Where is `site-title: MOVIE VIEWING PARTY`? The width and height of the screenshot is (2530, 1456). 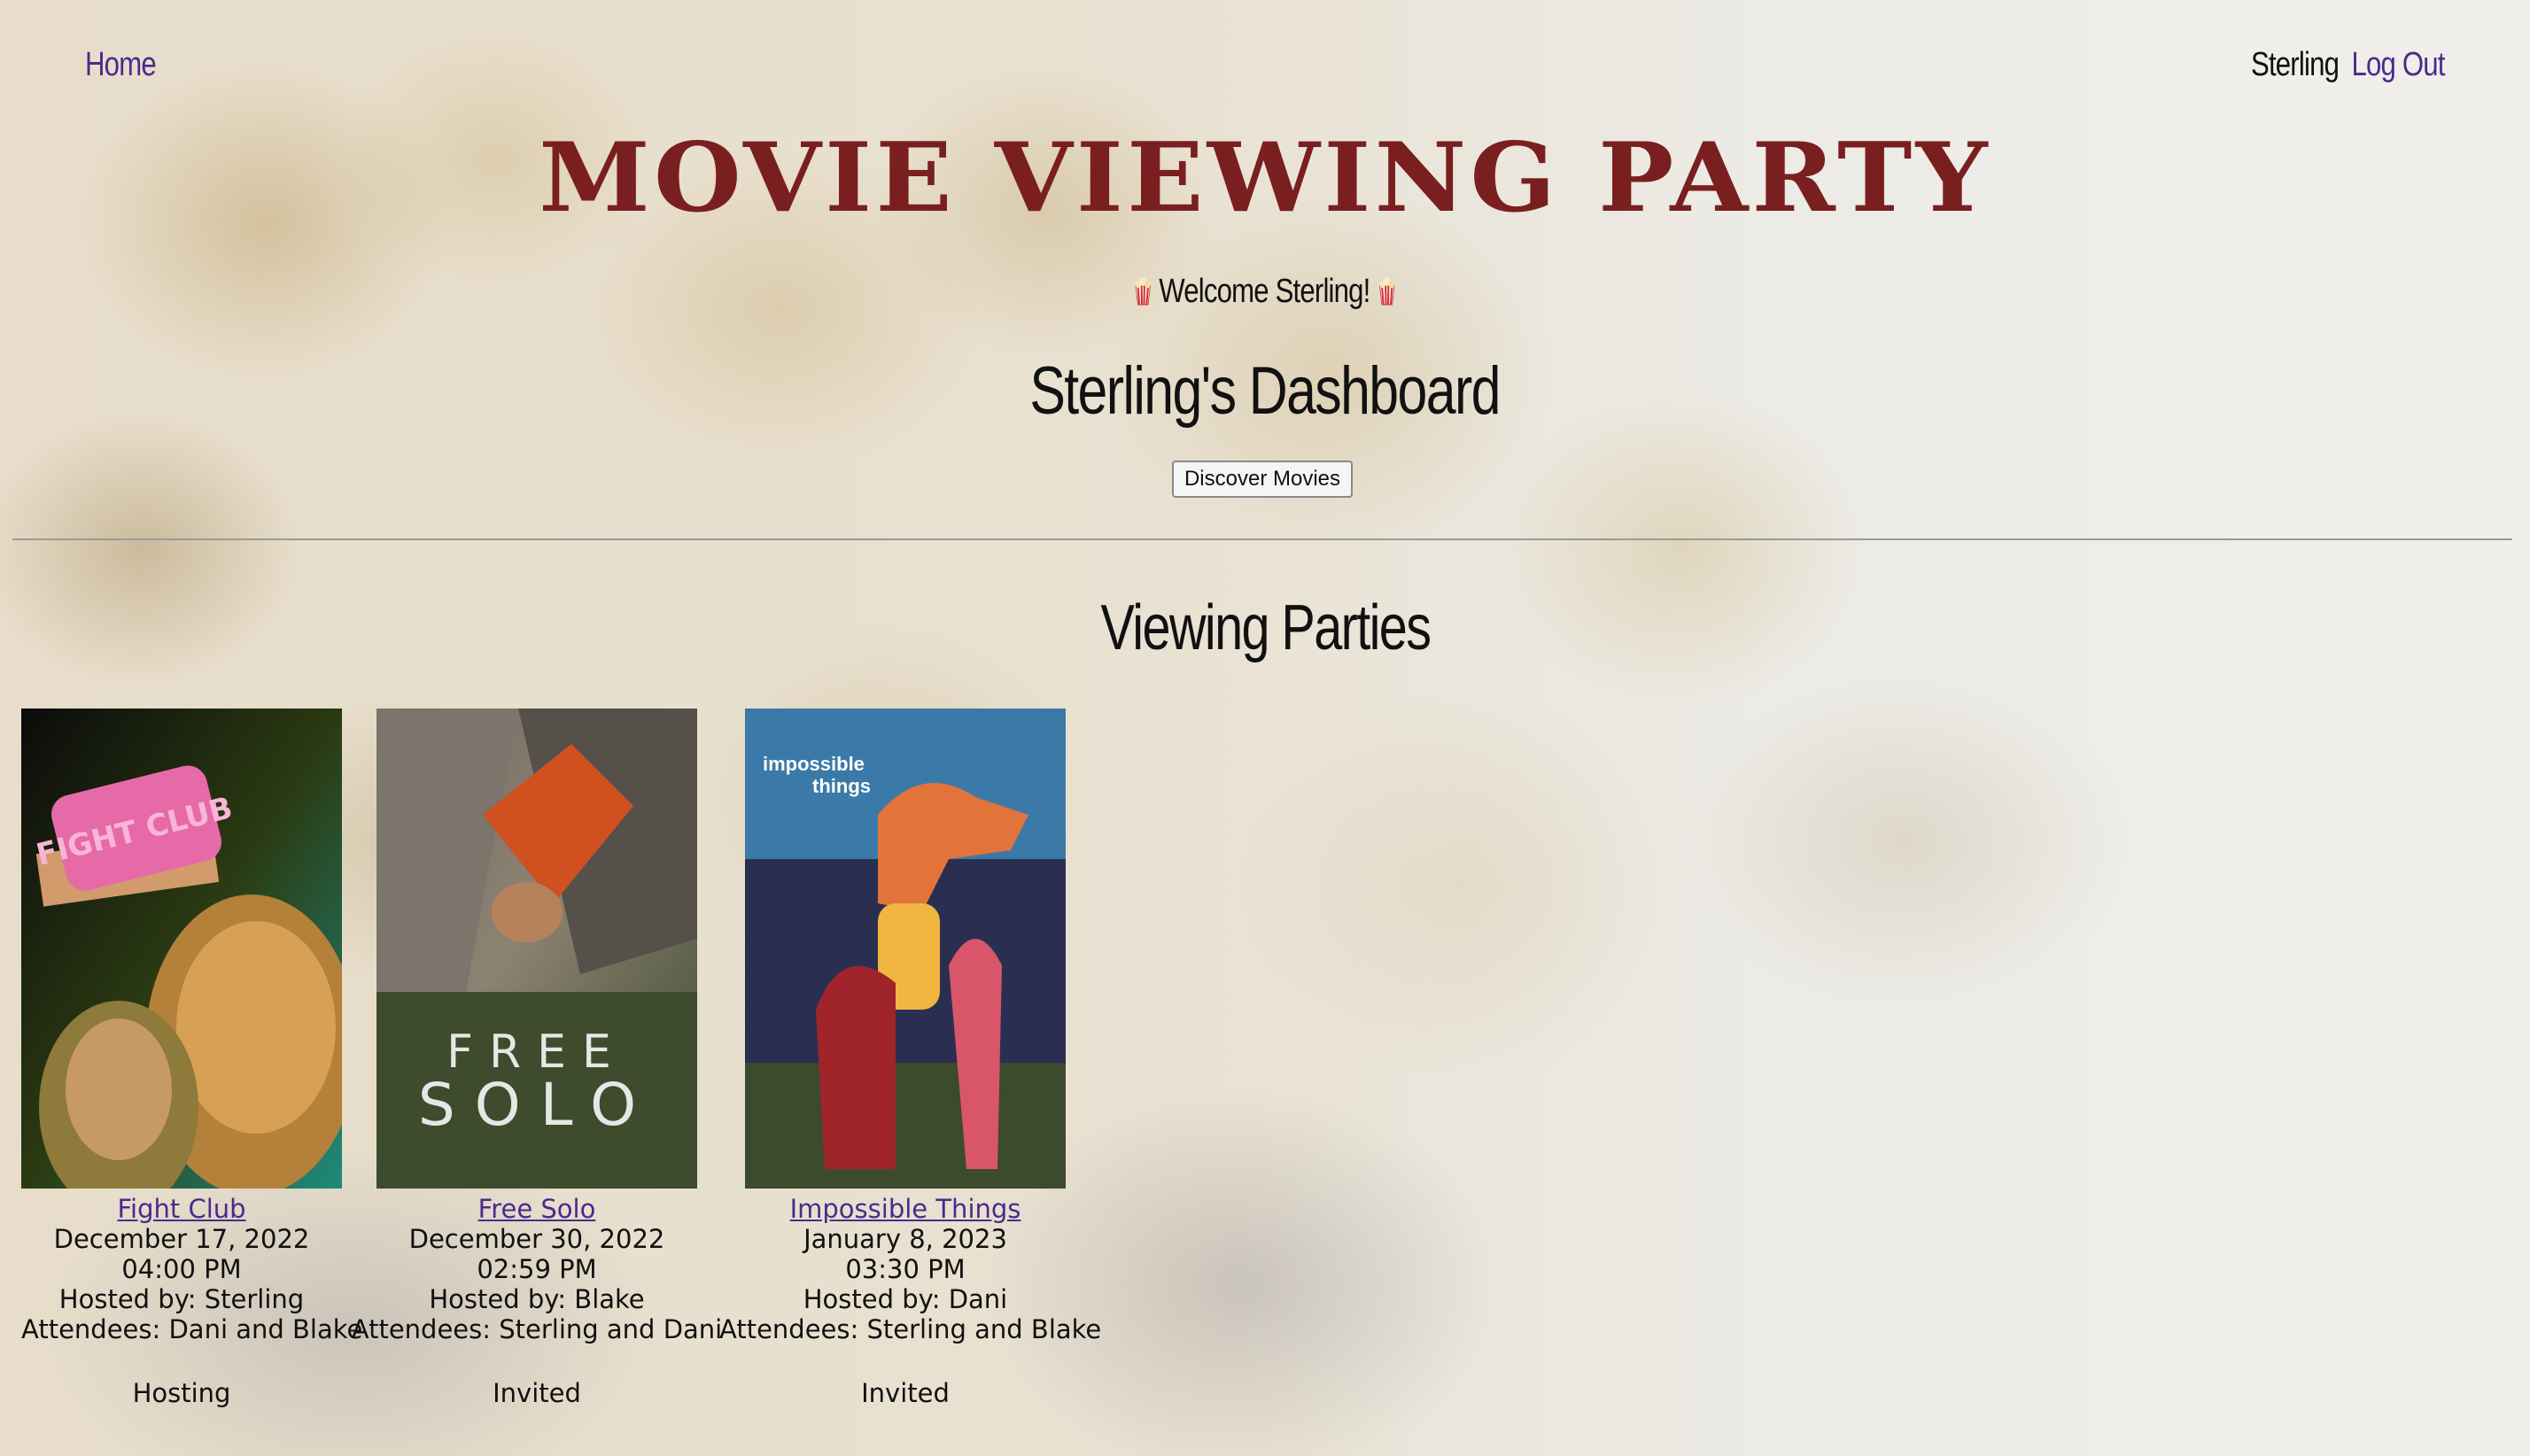
site-title: MOVIE VIEWING PARTY is located at coordinates (1265, 178).